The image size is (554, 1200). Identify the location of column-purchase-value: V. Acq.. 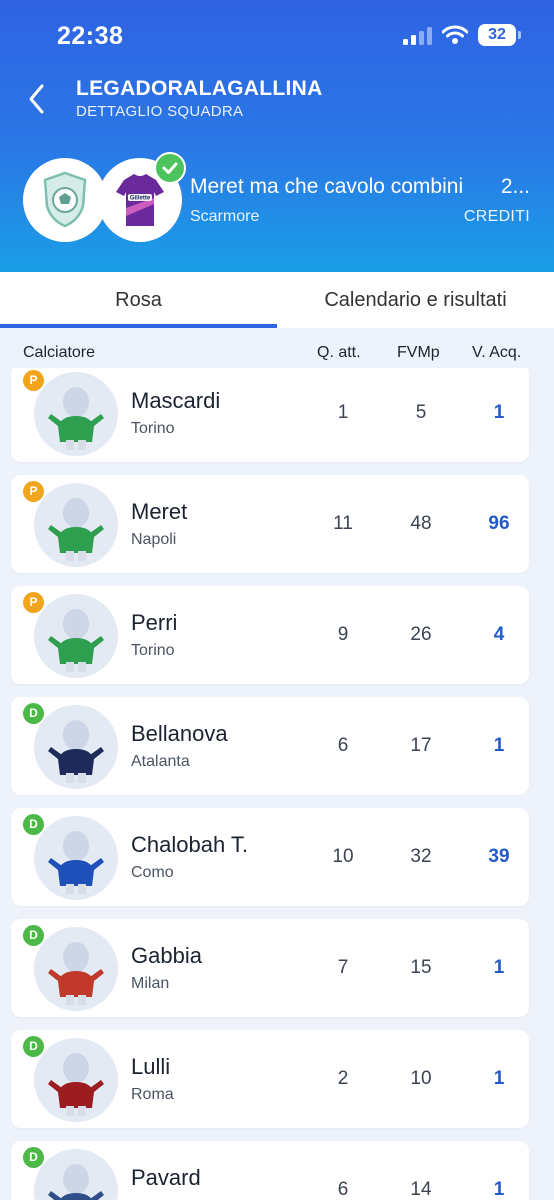
(496, 353).